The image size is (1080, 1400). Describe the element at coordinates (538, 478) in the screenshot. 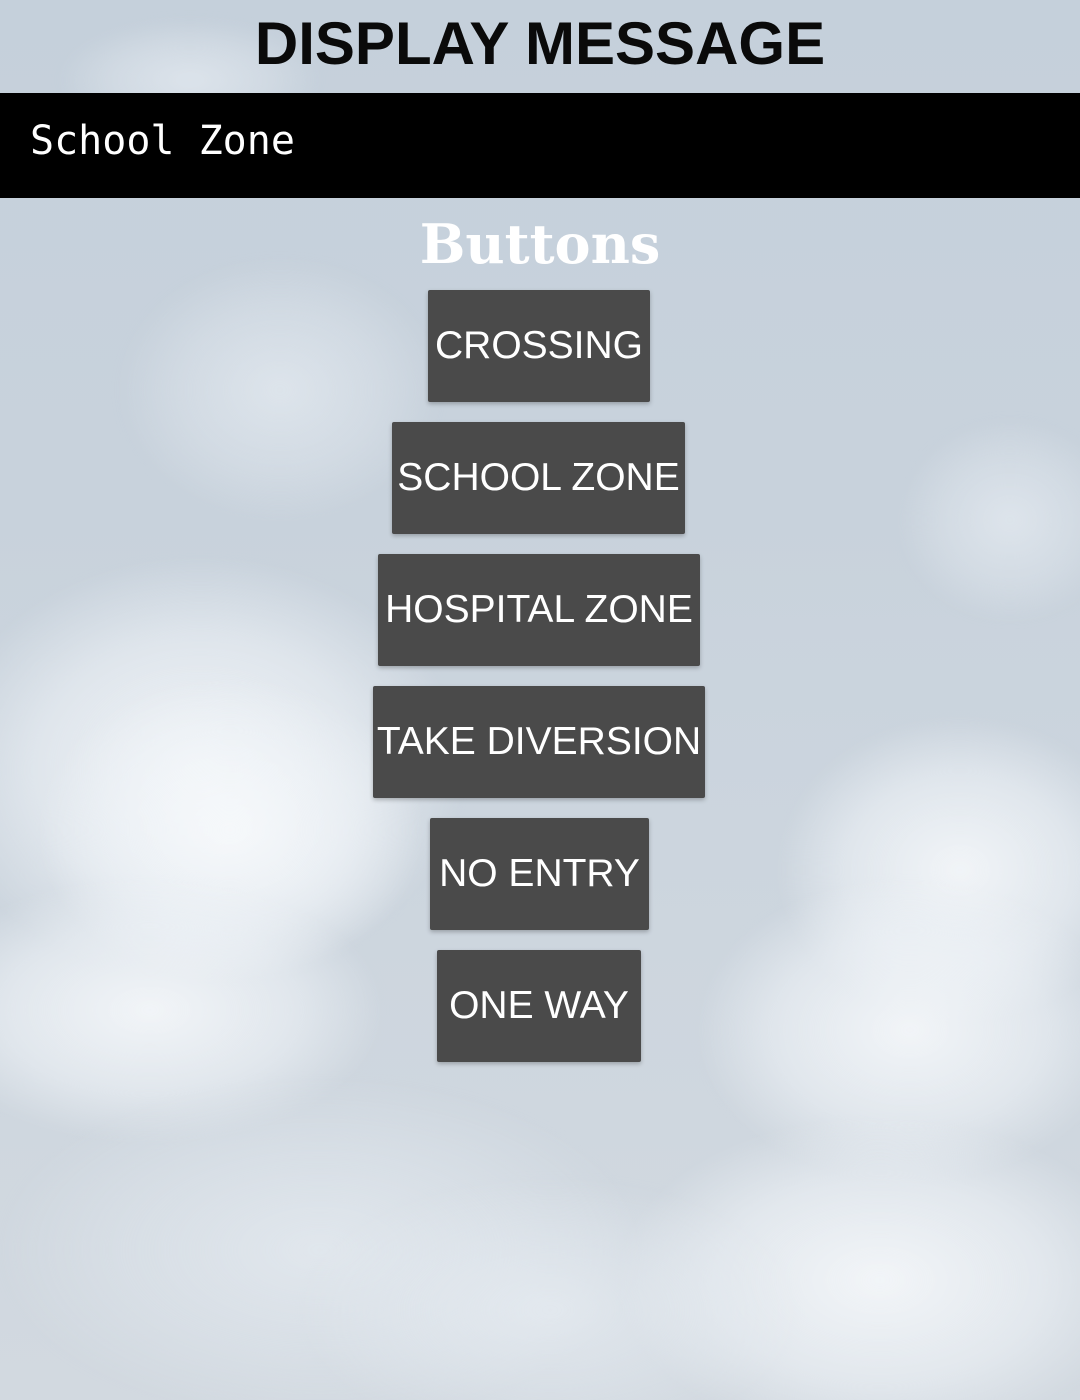

I see `school-zone-button: SCHOOL ZONE` at that location.